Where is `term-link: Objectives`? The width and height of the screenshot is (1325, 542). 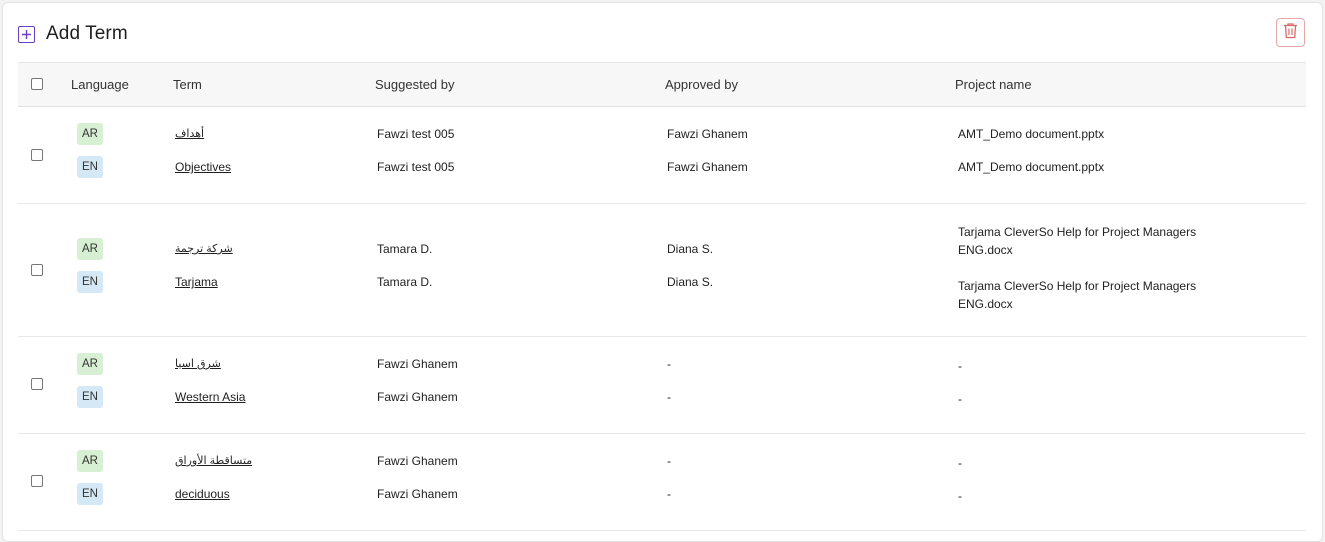
term-link: Objectives is located at coordinates (203, 167).